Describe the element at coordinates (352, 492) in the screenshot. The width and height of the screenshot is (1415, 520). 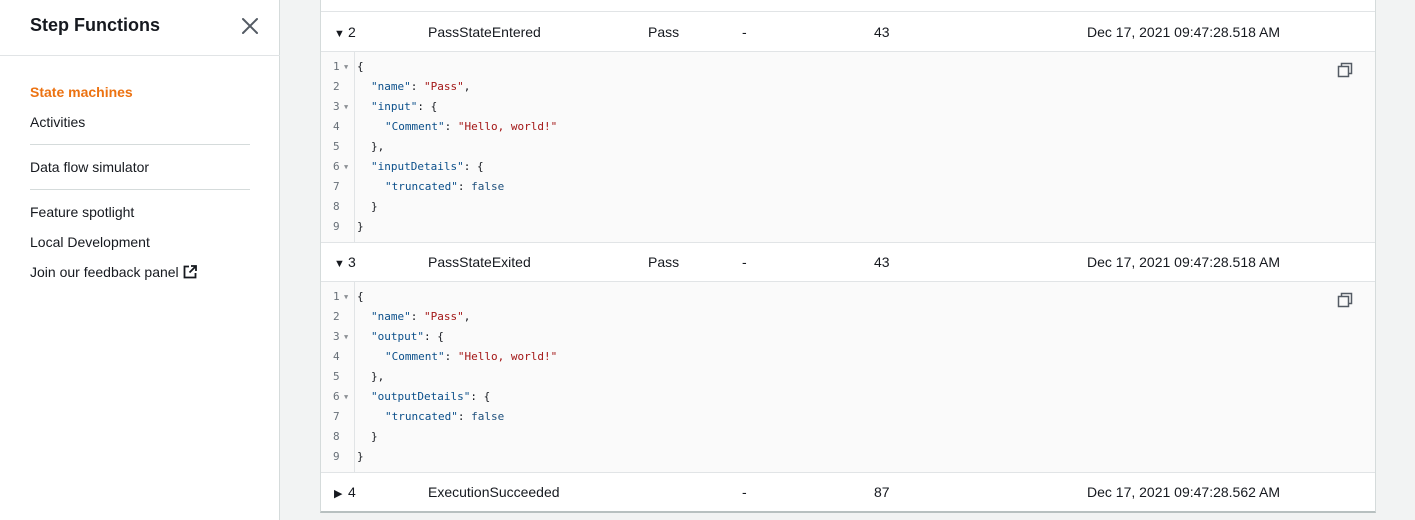
I see `event-id: 4` at that location.